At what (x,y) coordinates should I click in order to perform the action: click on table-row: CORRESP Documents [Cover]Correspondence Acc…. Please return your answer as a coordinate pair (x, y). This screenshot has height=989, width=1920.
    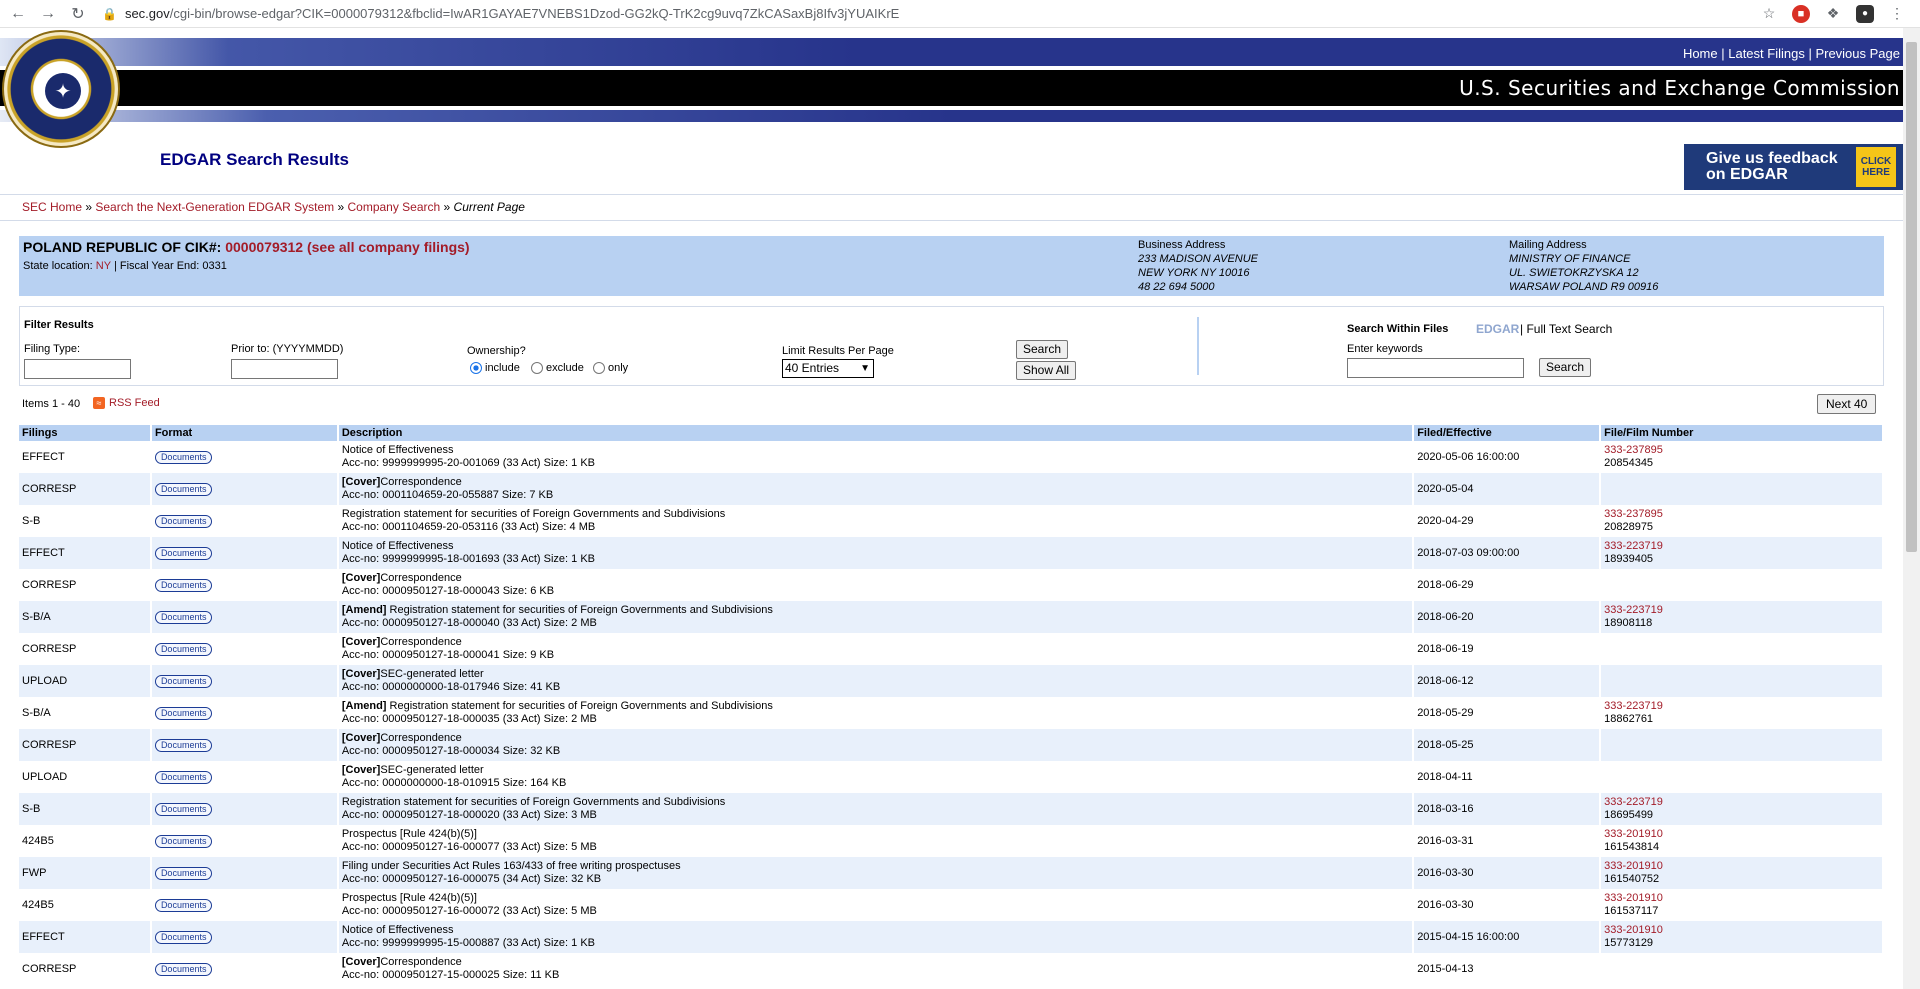
    Looking at the image, I should click on (951, 649).